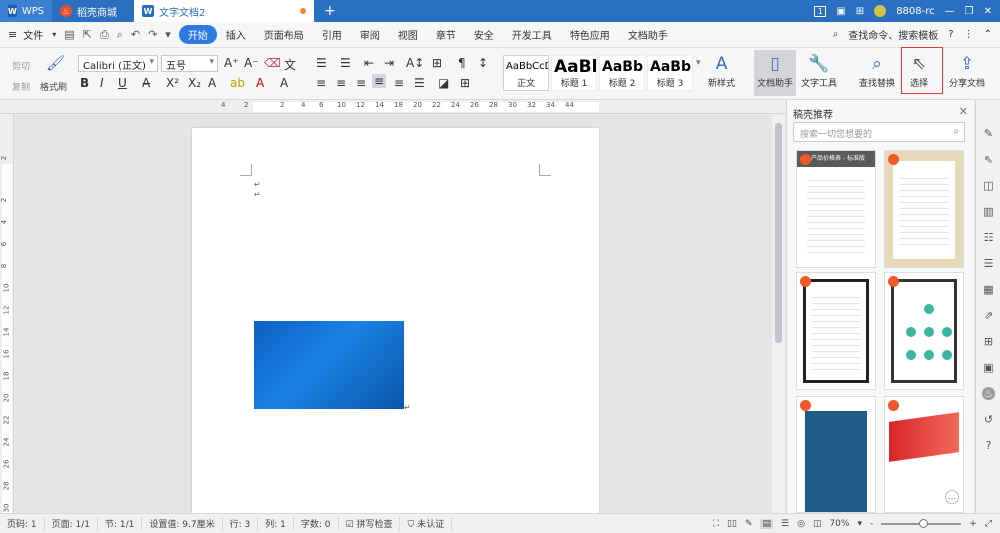  I want to click on zoom-in-button: +, so click(973, 524).